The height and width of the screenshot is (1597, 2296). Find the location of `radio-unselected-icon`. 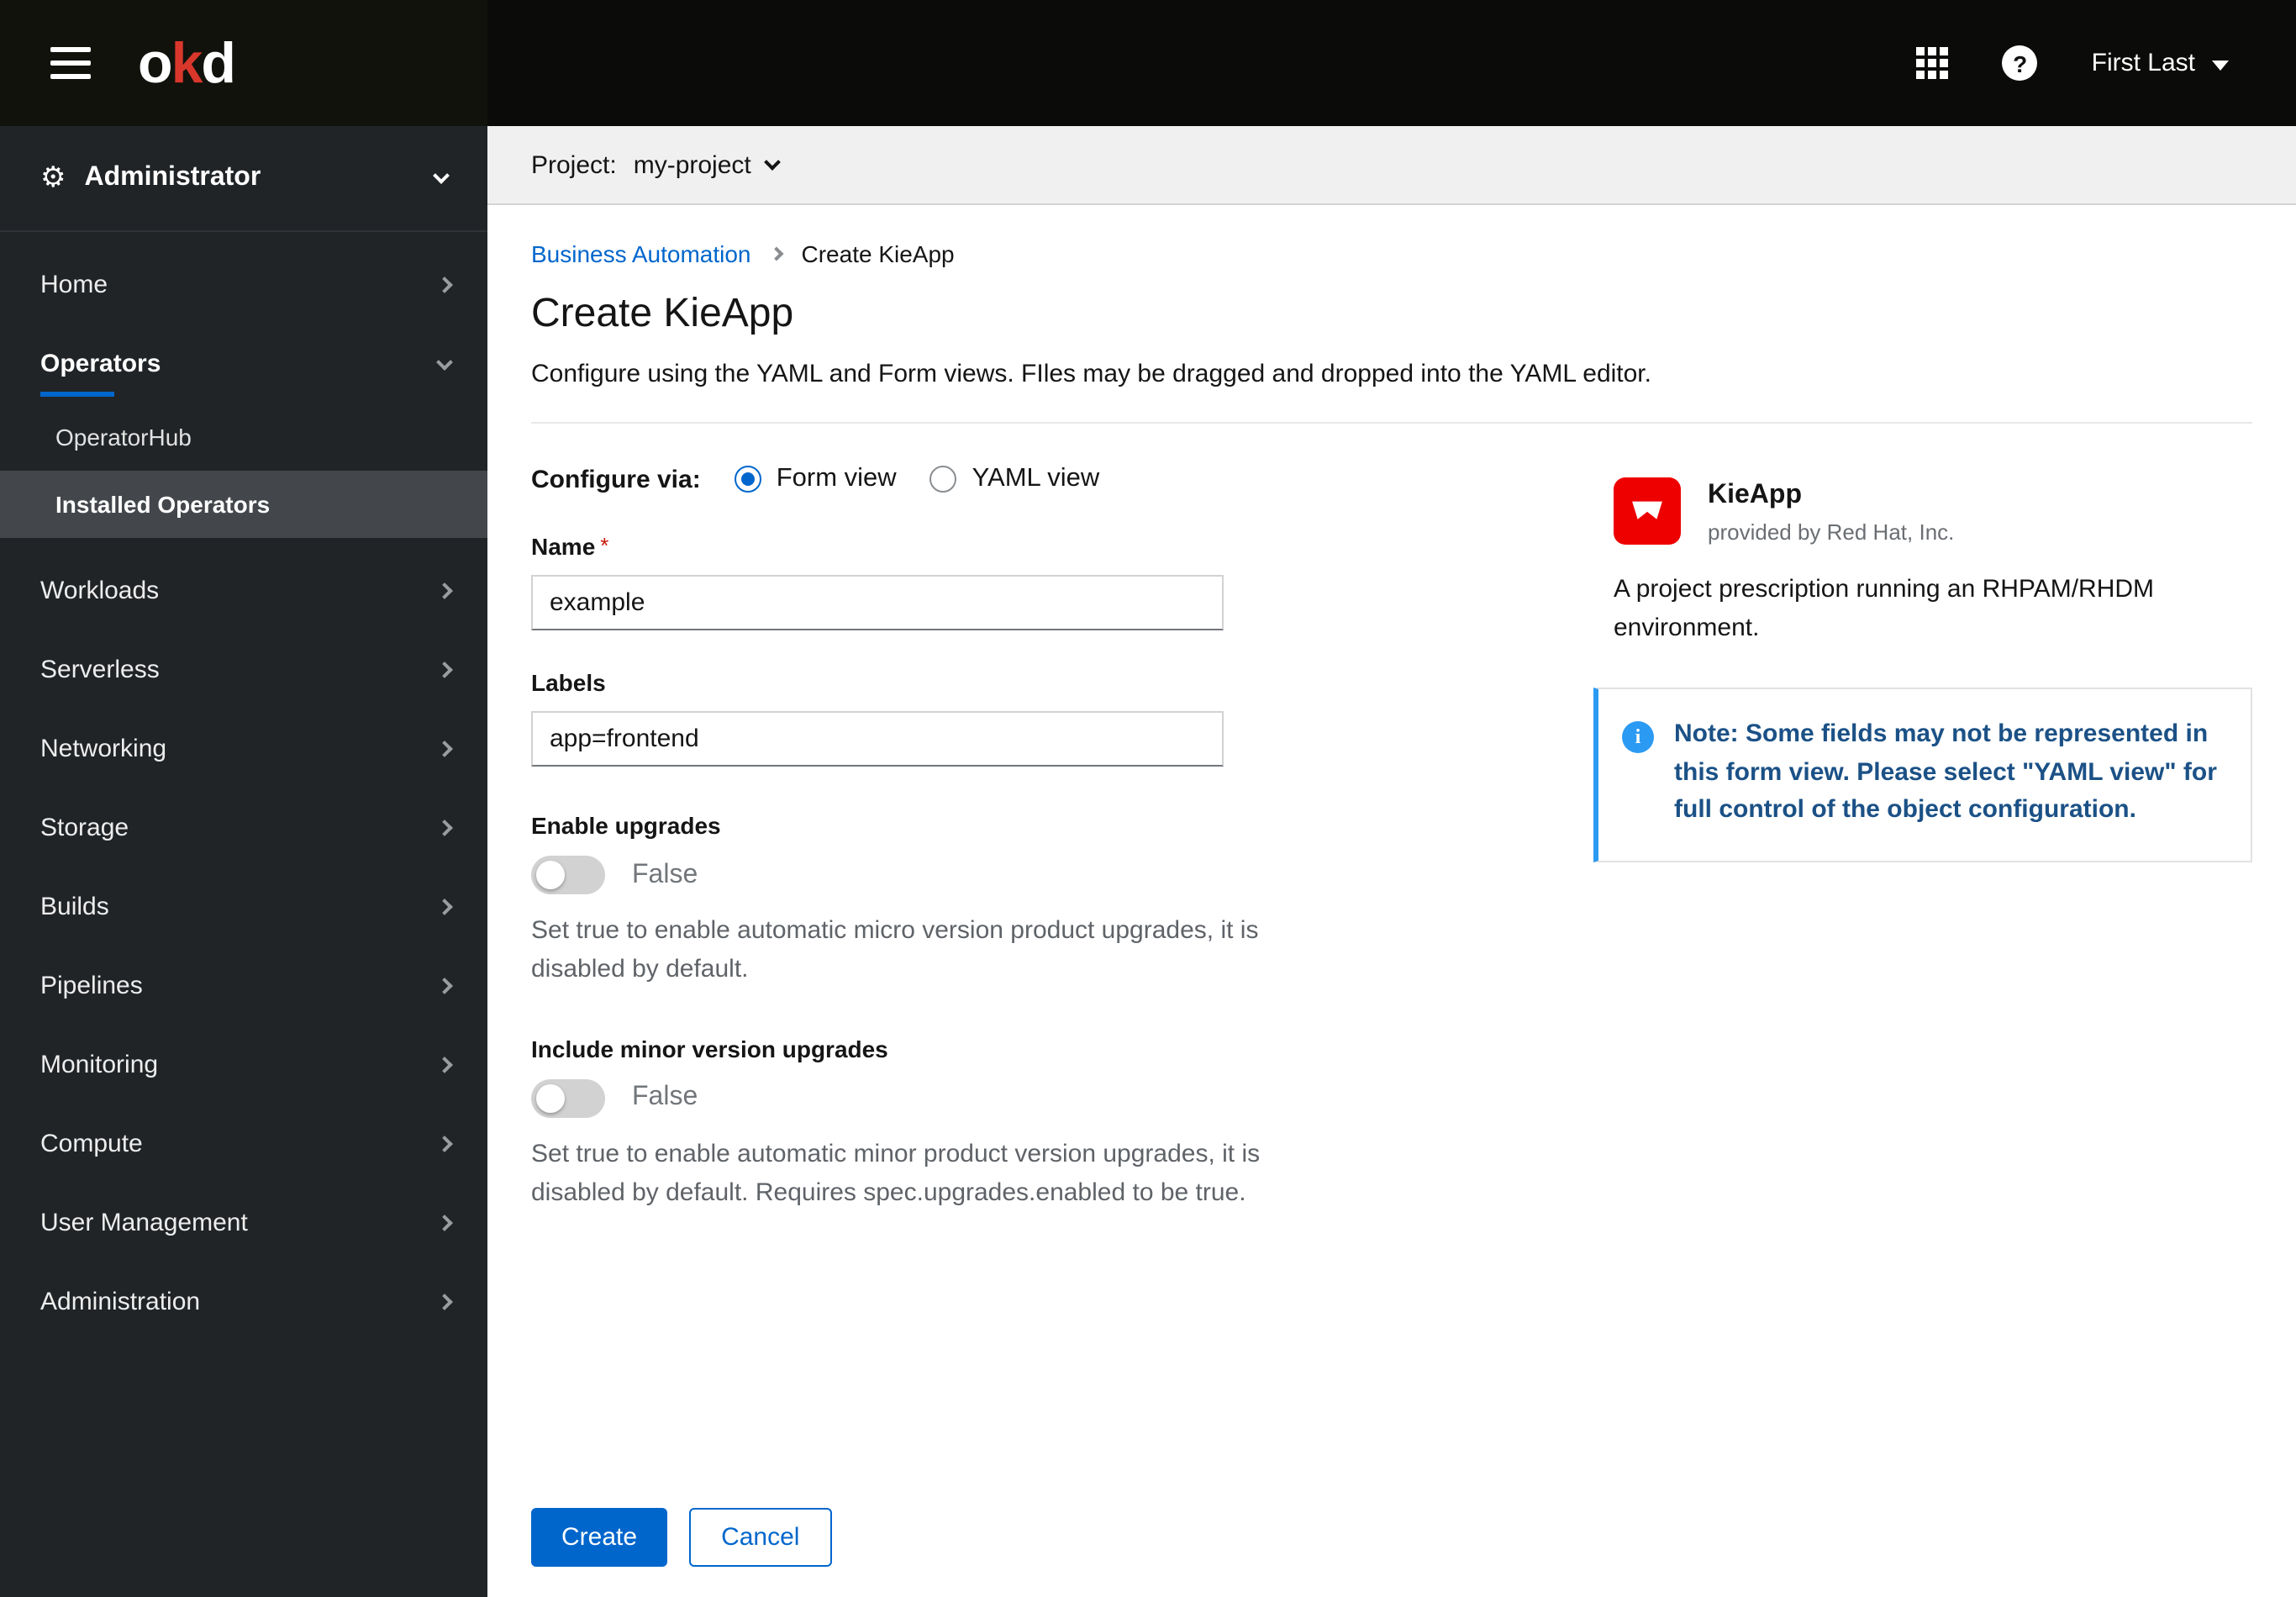

radio-unselected-icon is located at coordinates (943, 479).